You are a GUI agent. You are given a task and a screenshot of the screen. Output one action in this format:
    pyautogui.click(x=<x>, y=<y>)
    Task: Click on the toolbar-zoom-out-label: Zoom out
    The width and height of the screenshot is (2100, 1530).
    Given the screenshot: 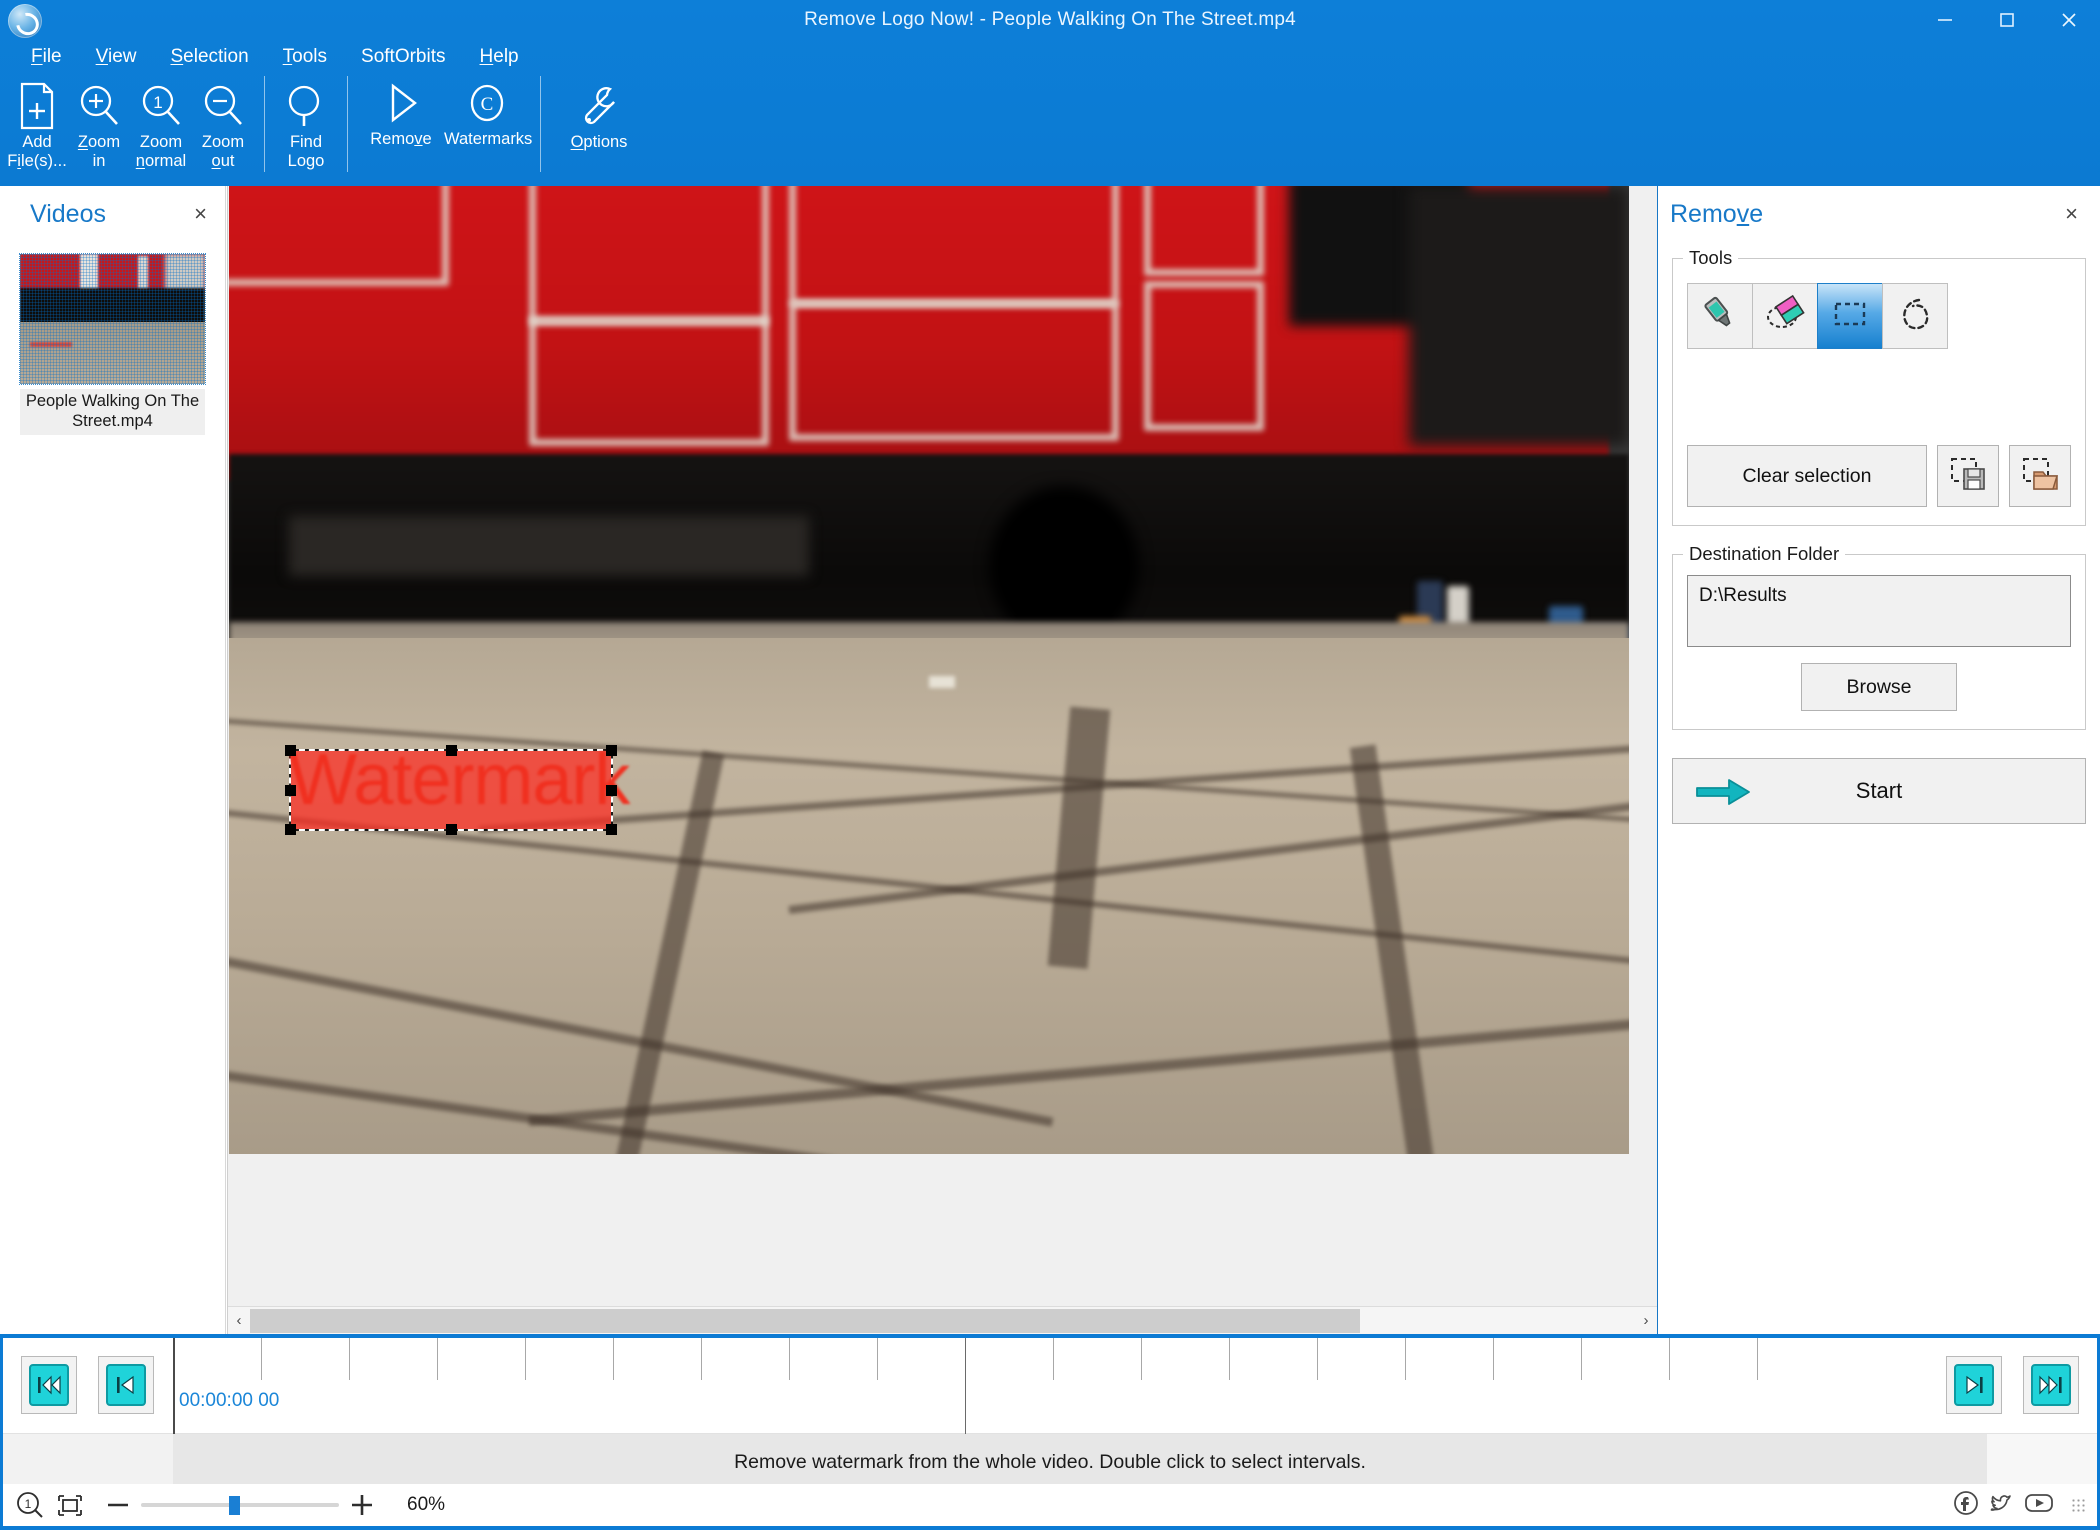 What is the action you would take?
    pyautogui.click(x=223, y=151)
    